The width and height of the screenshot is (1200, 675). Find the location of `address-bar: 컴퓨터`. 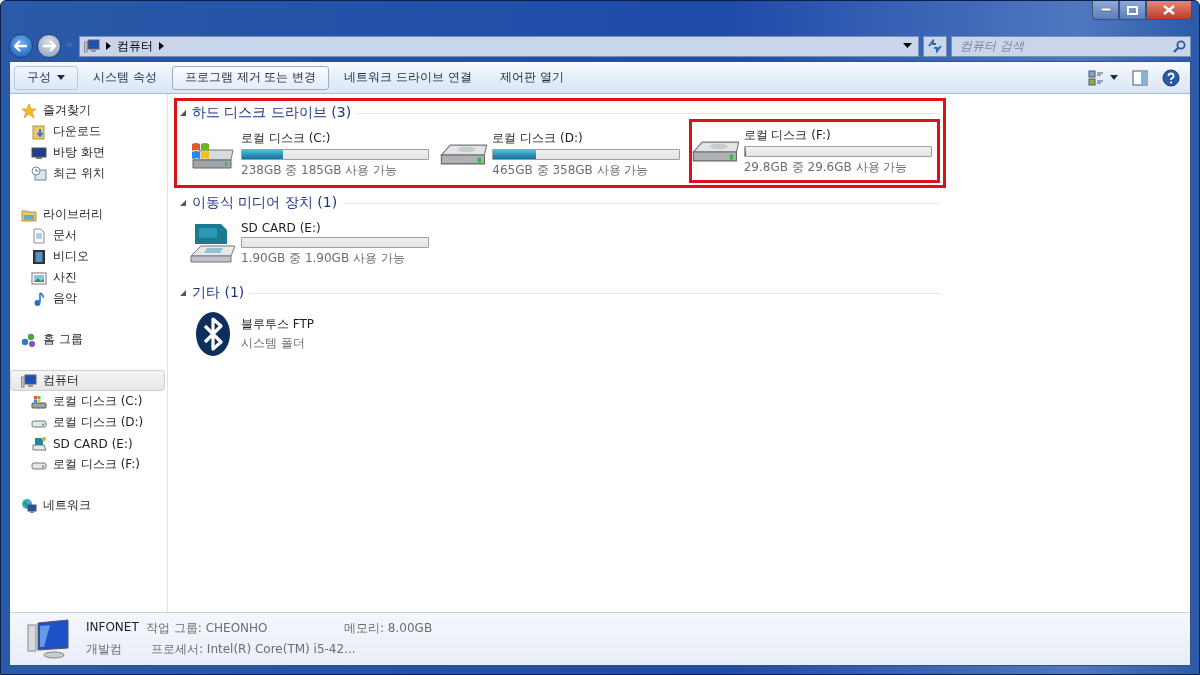

address-bar: 컴퓨터 is located at coordinates (499, 46).